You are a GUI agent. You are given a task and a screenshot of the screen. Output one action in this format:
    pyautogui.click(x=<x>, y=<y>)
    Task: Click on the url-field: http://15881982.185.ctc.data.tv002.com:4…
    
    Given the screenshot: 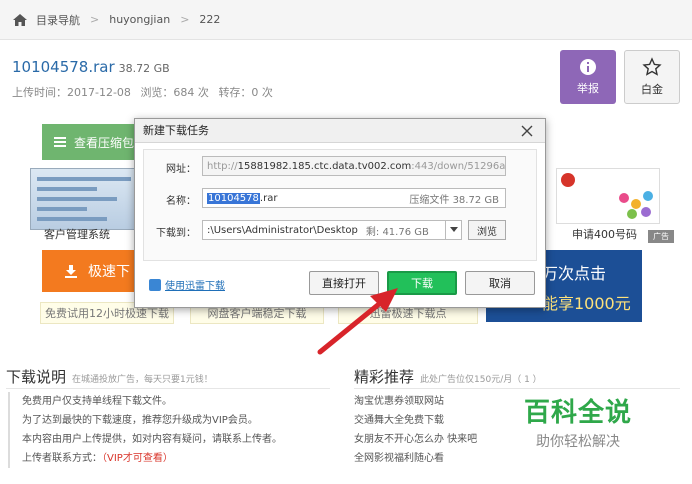 What is the action you would take?
    pyautogui.click(x=354, y=166)
    